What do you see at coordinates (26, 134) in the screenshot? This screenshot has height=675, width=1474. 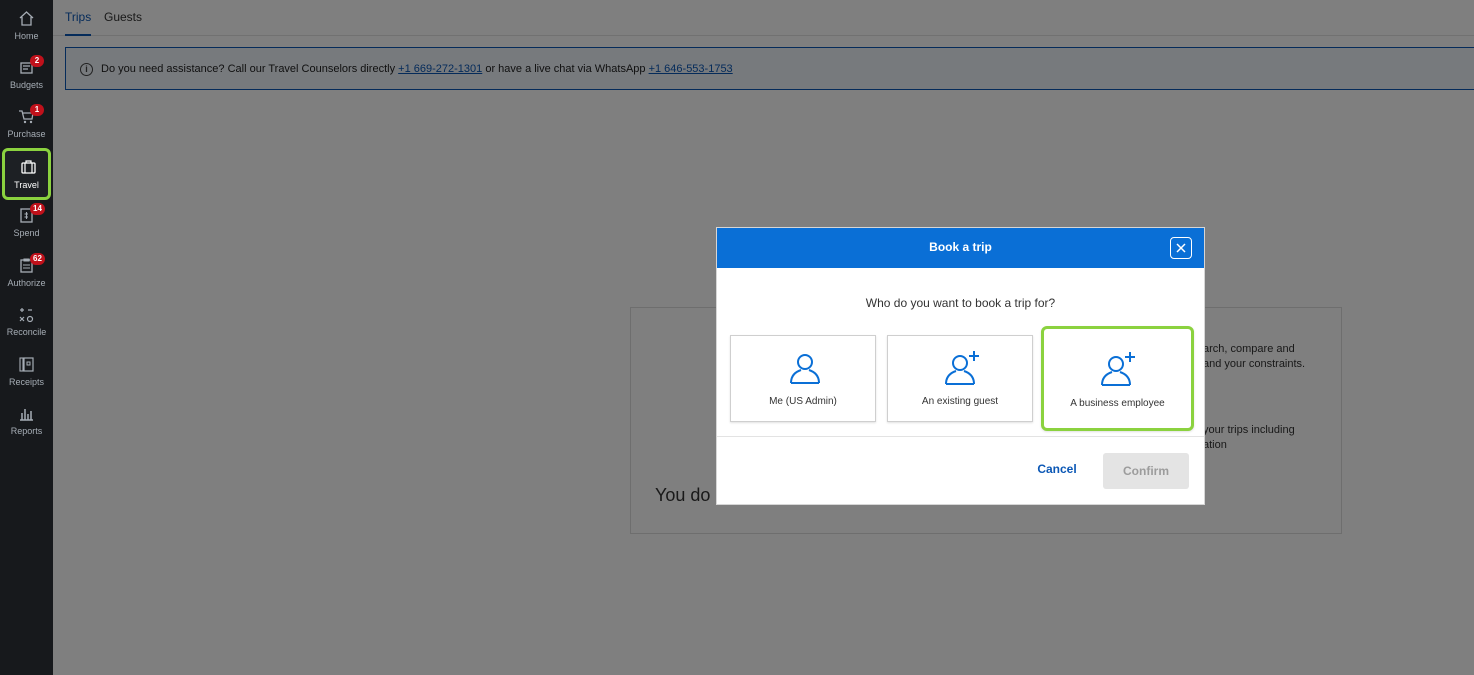 I see `sidebar-item-label: Purchase` at bounding box center [26, 134].